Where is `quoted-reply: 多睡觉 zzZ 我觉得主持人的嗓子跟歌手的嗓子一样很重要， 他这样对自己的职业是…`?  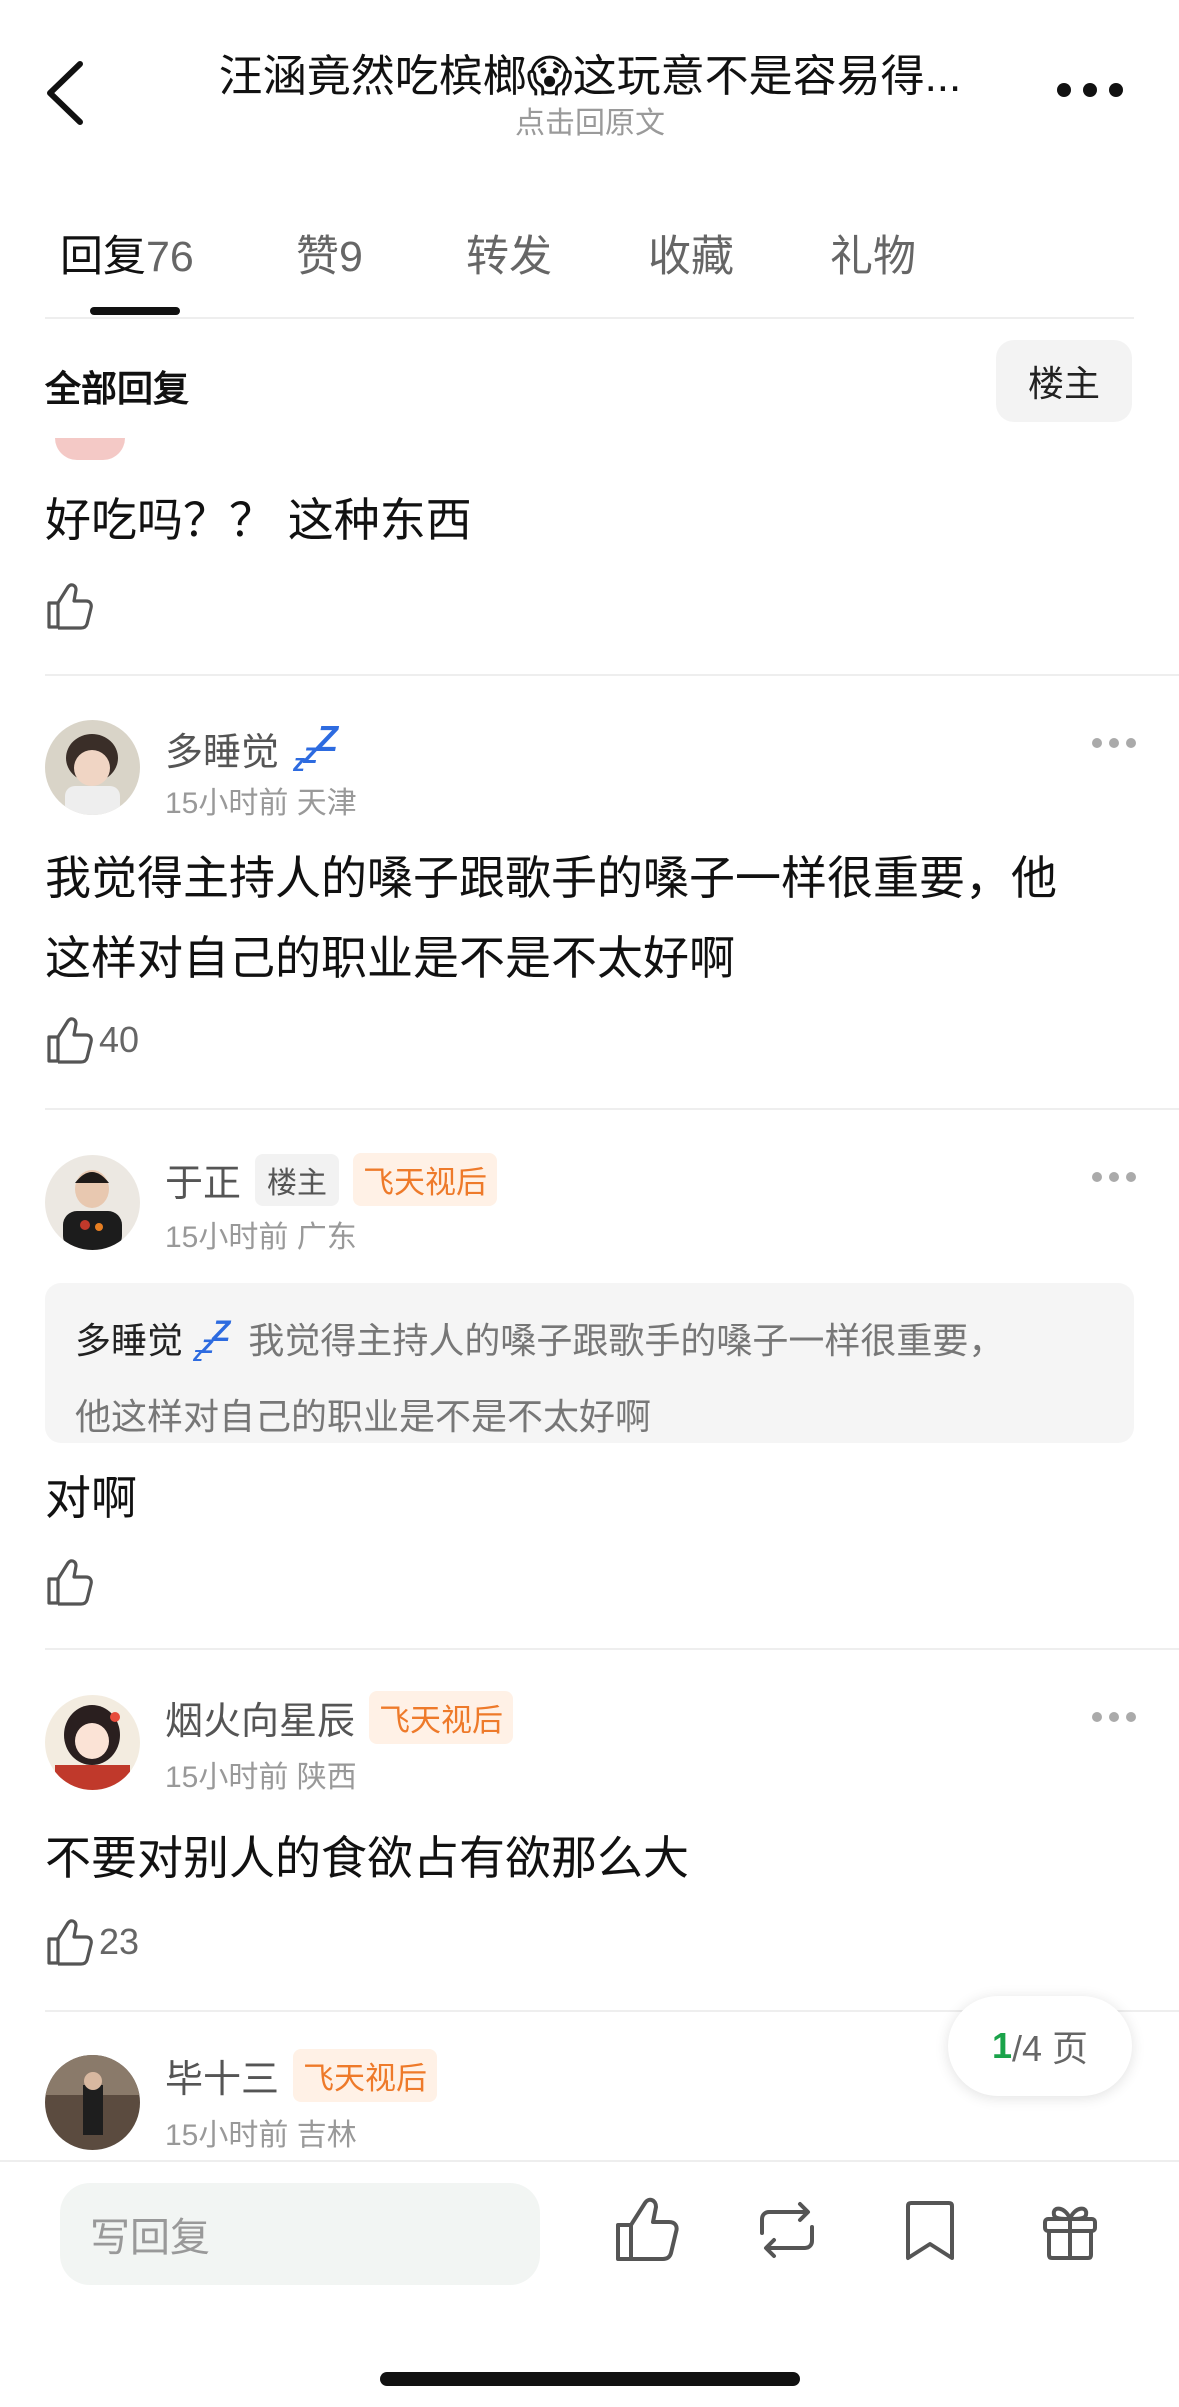 quoted-reply: 多睡觉 zzZ 我觉得主持人的嗓子跟歌手的嗓子一样很重要， 他这样对自己的职业是… is located at coordinates (589, 1363).